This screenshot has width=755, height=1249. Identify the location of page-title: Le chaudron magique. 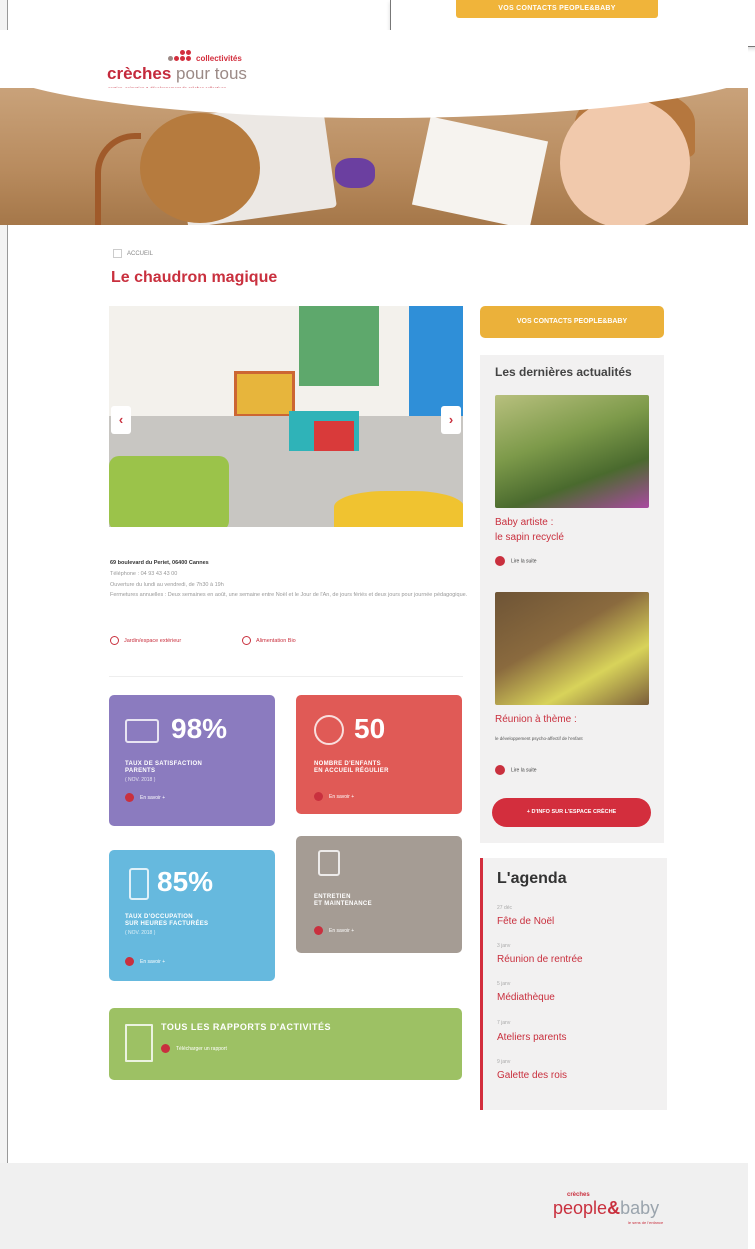
(194, 277).